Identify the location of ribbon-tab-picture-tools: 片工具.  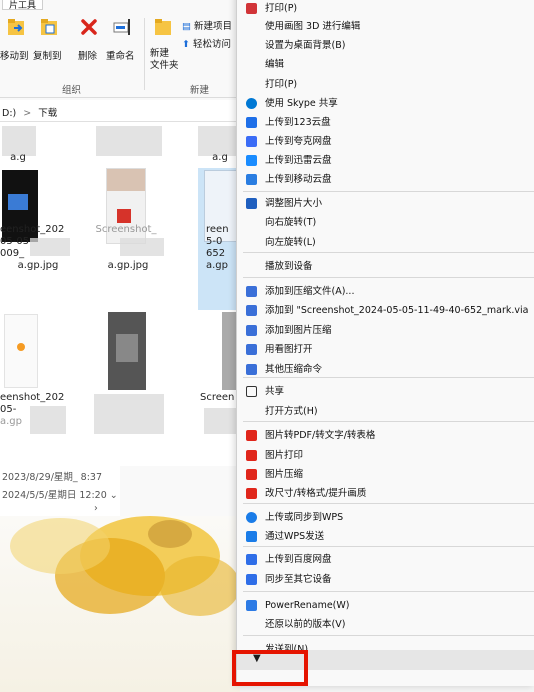
(23, 5).